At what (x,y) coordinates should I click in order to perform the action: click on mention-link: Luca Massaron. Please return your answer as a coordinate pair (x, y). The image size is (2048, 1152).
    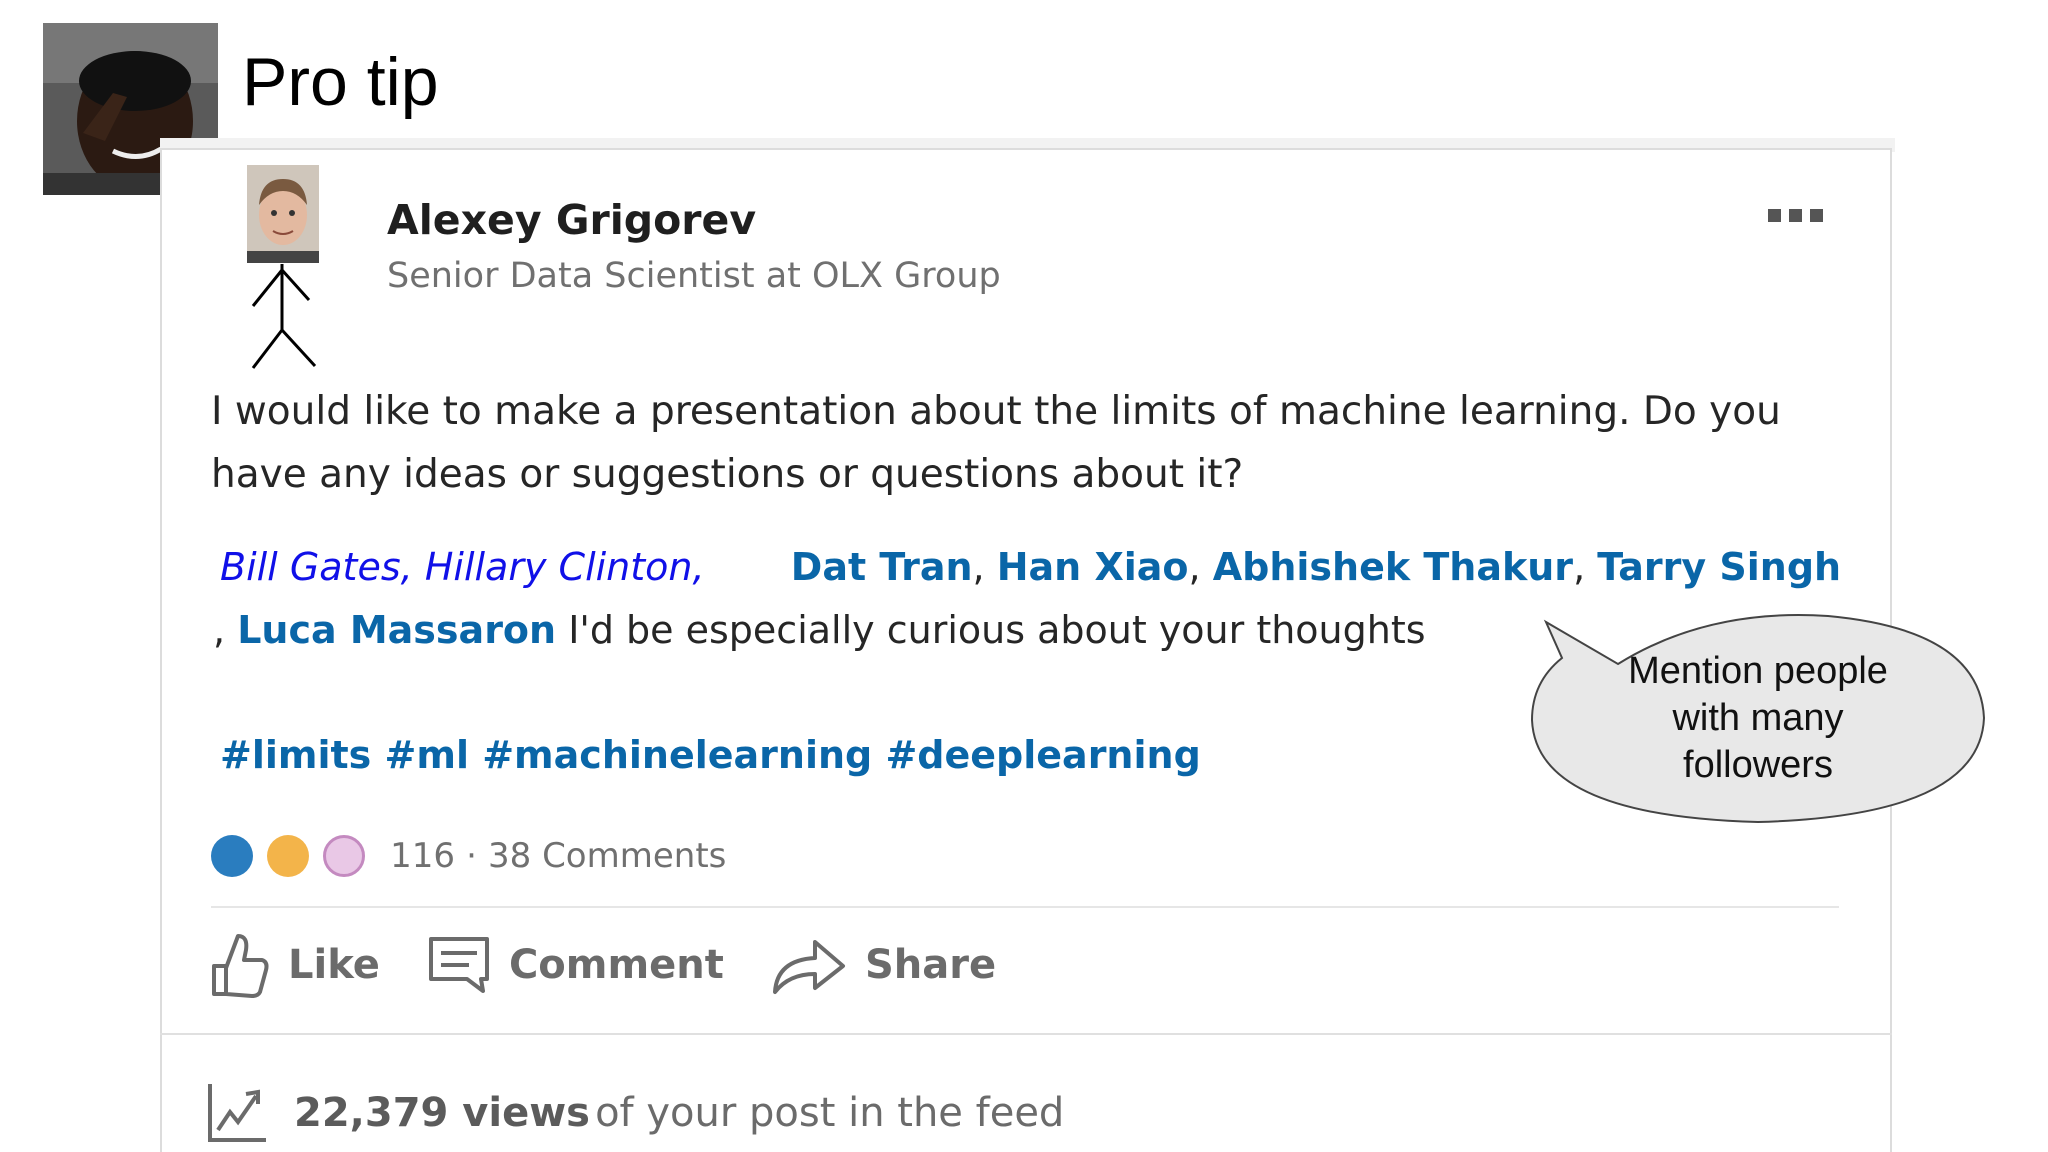
    Looking at the image, I should click on (396, 630).